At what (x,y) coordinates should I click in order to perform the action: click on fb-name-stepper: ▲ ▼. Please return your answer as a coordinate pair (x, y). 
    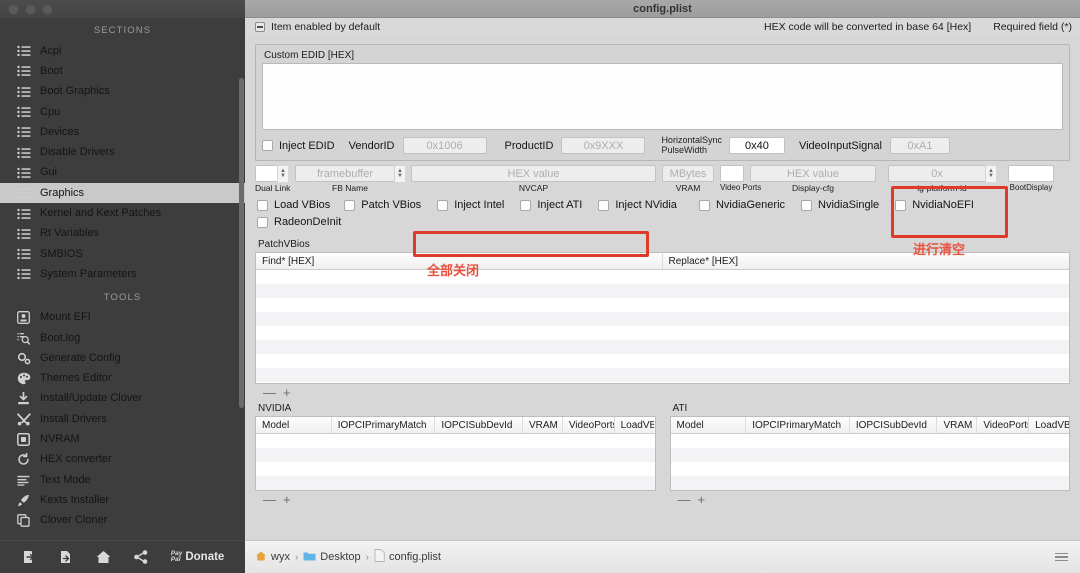
    Looking at the image, I should click on (399, 173).